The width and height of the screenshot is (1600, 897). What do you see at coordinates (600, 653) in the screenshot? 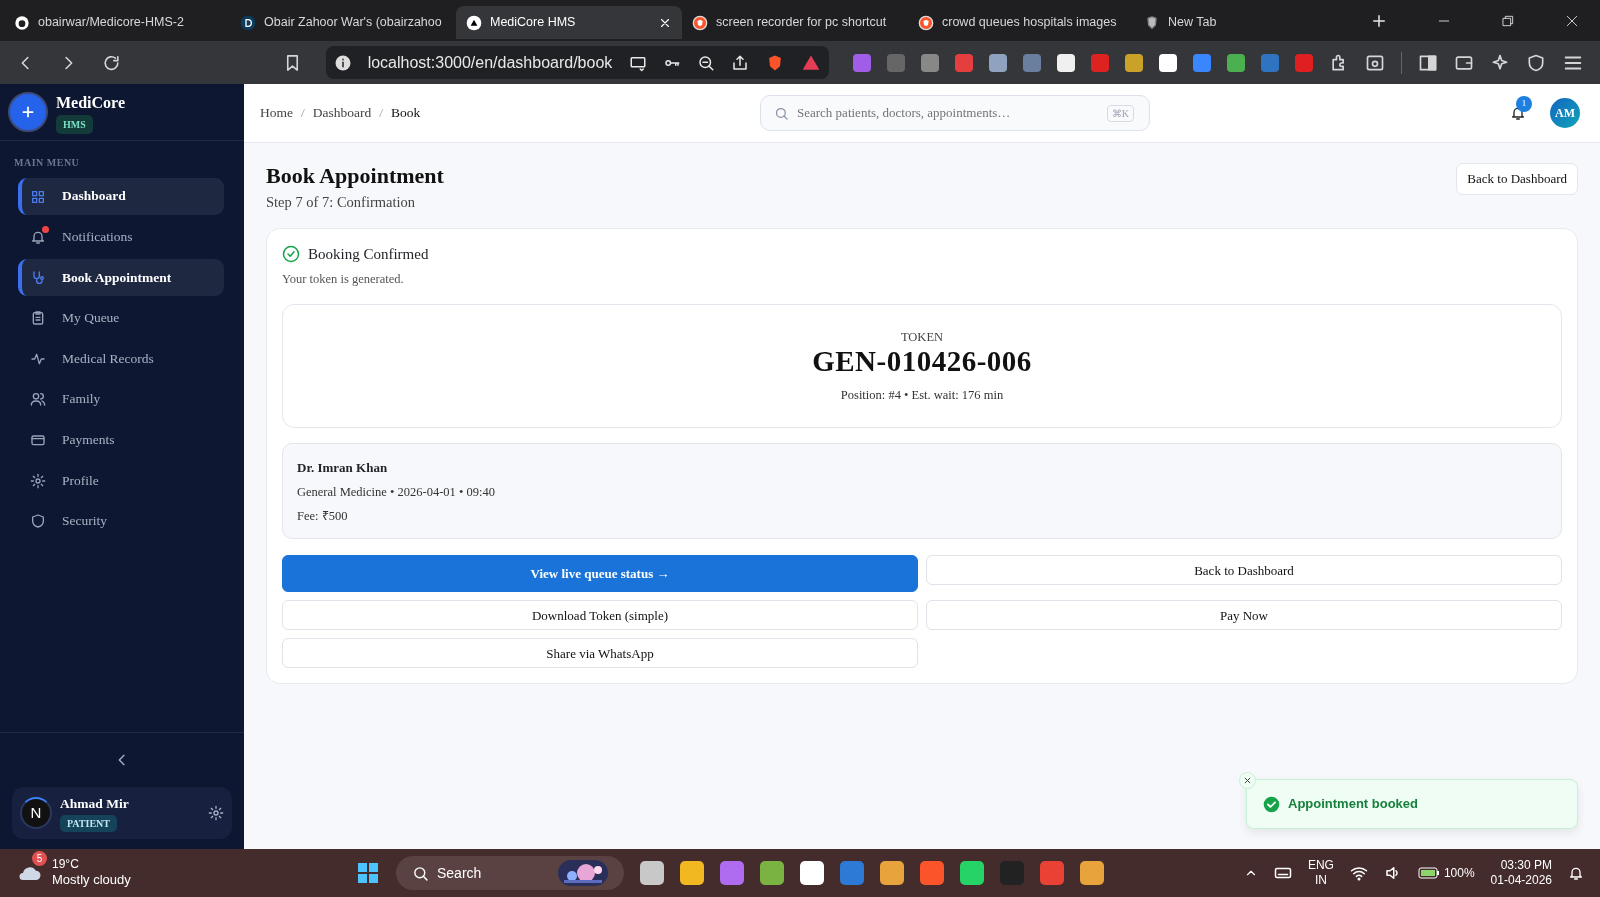
I see `action-button: Share via WhatsApp` at bounding box center [600, 653].